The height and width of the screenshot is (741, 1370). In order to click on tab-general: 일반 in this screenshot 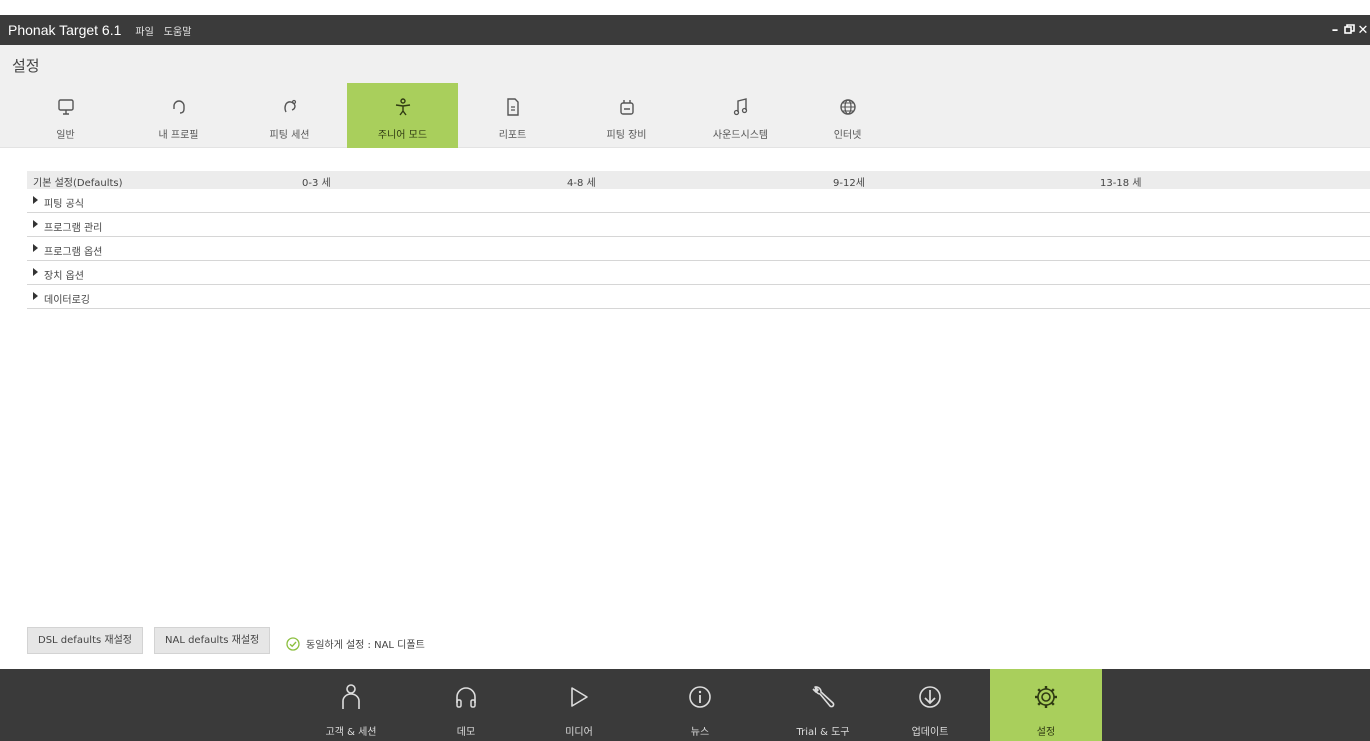, I will do `click(65, 115)`.